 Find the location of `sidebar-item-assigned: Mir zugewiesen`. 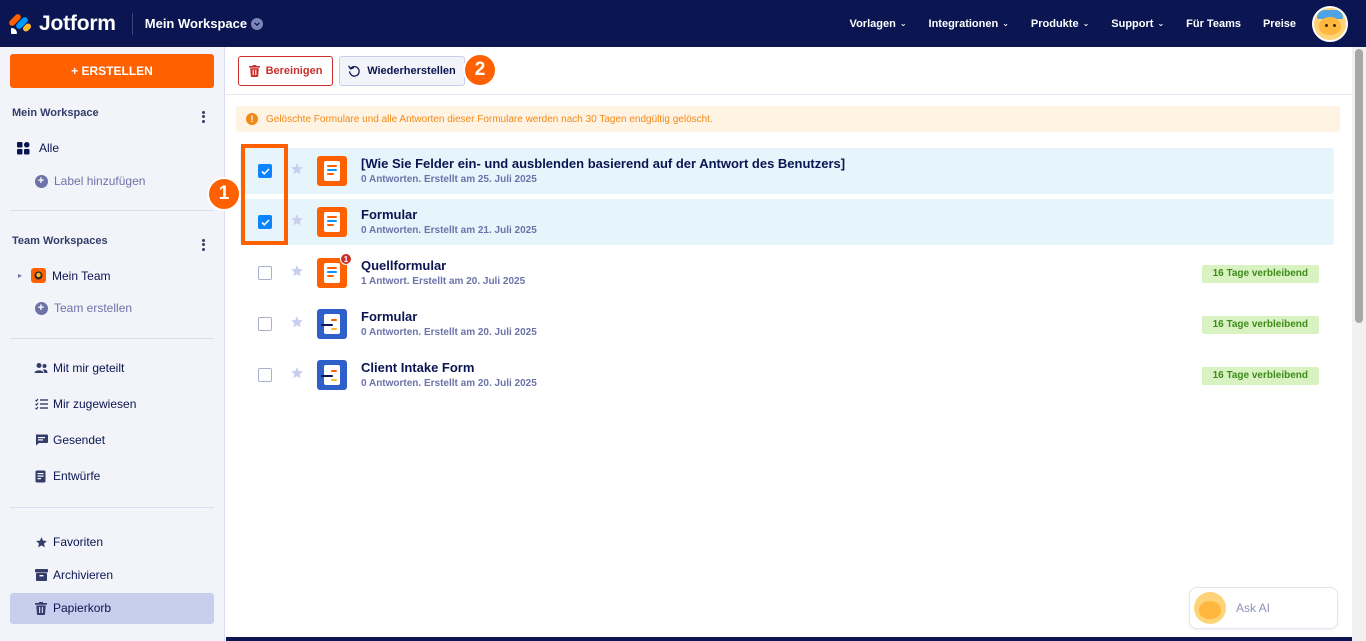

sidebar-item-assigned: Mir zugewiesen is located at coordinates (85, 404).